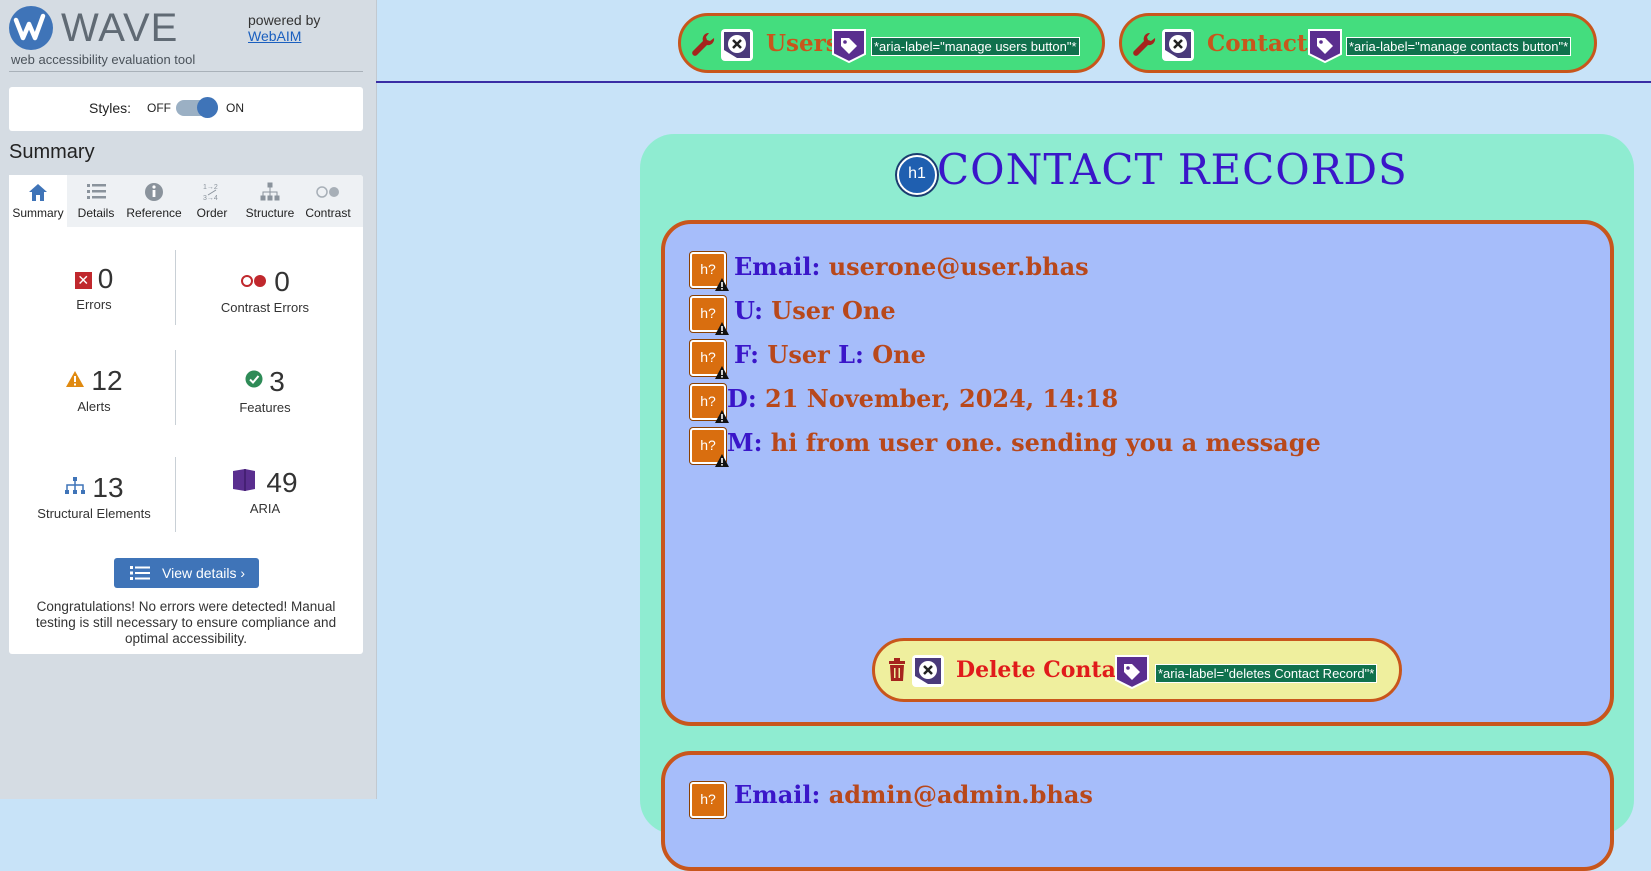 This screenshot has height=871, width=1651. Describe the element at coordinates (265, 389) in the screenshot. I see `features-stat: 3 Features` at that location.